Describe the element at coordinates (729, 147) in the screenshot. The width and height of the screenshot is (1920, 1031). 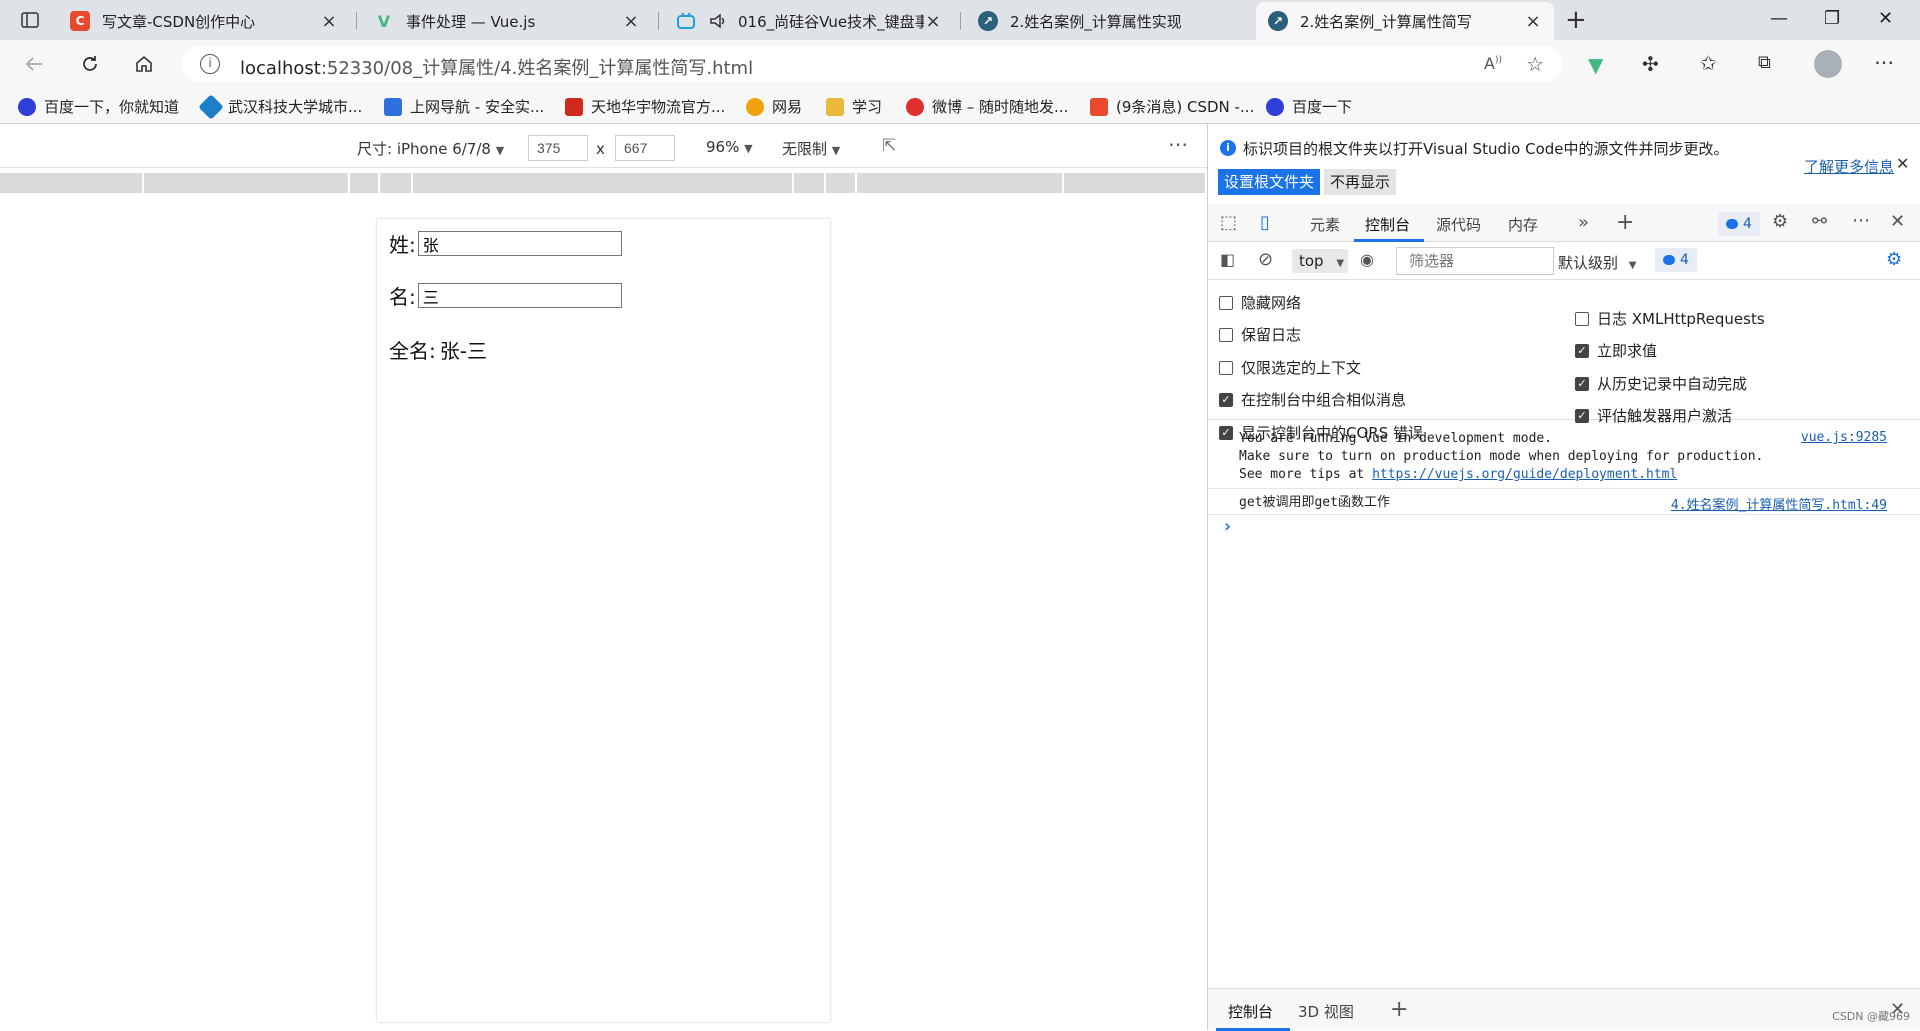
I see `zoom-select: 96% ▼` at that location.